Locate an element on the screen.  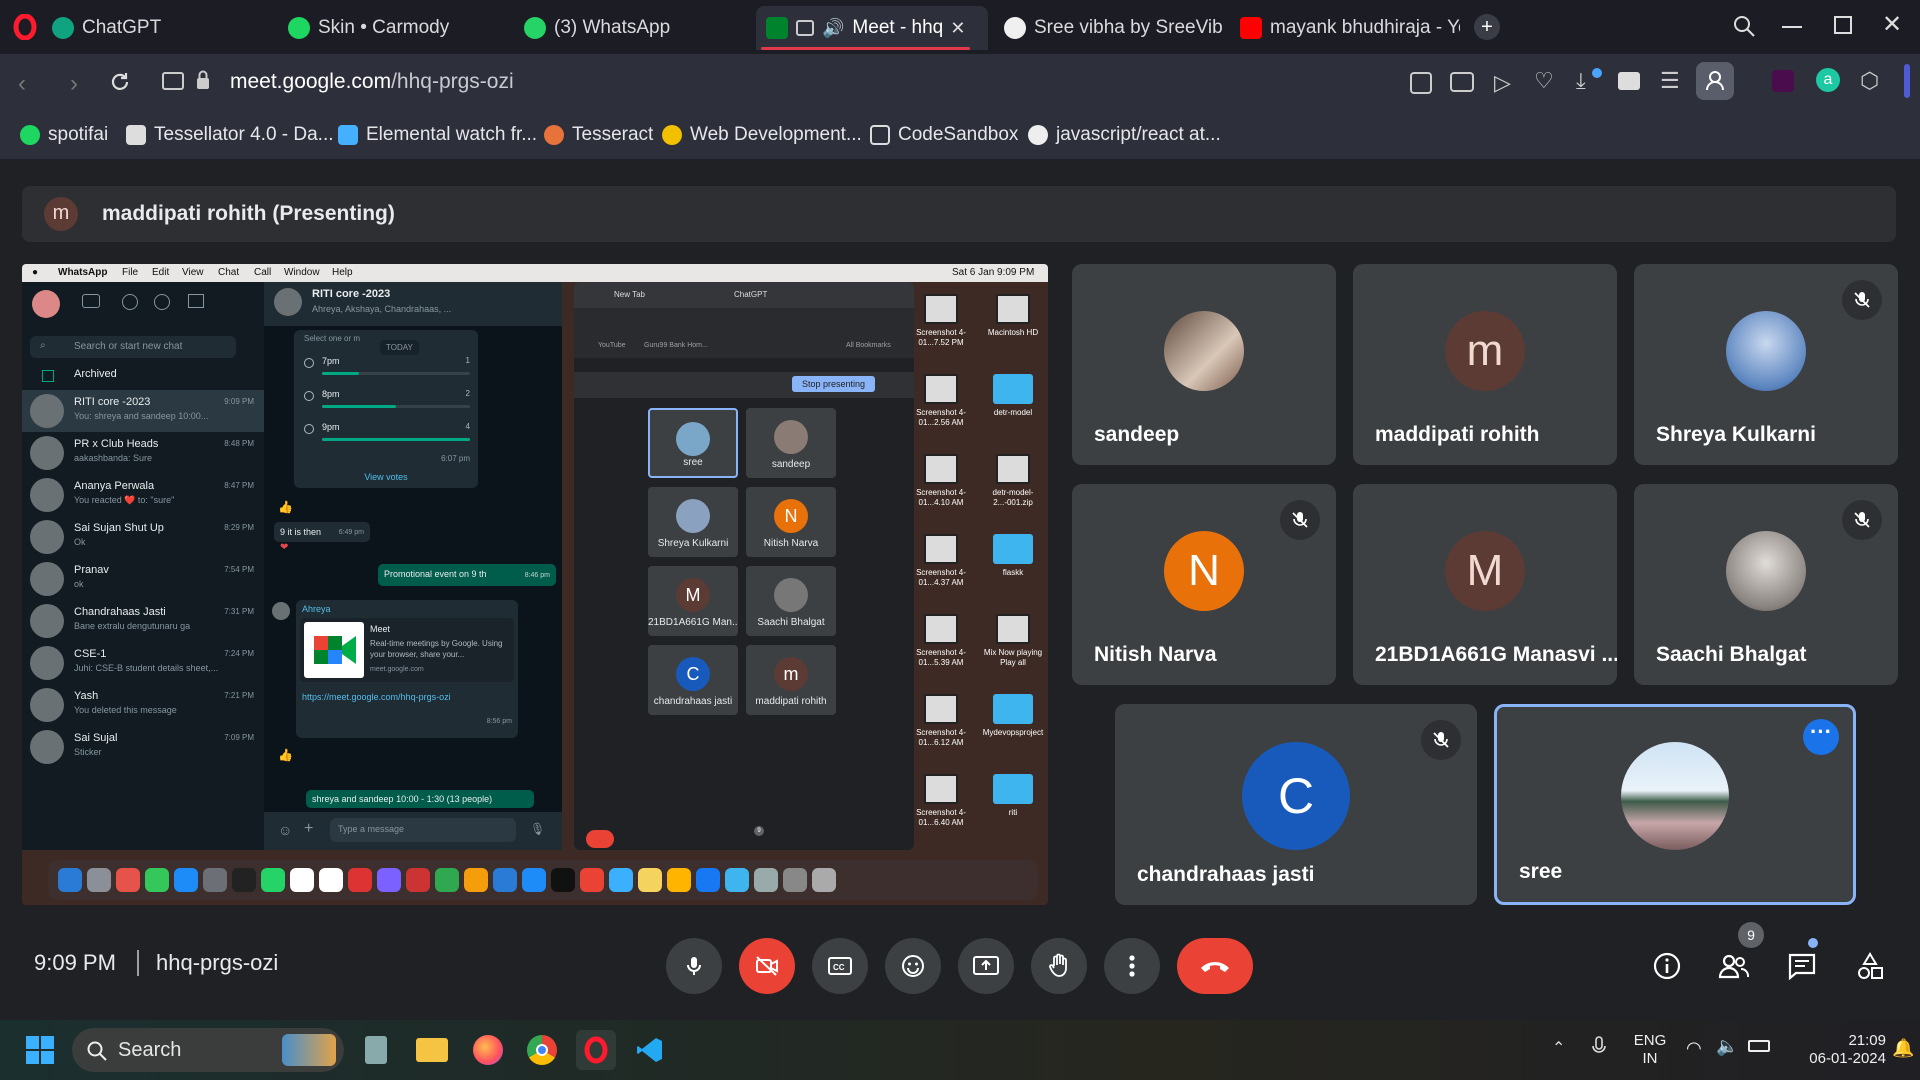
raise-hand-button is located at coordinates (1059, 966).